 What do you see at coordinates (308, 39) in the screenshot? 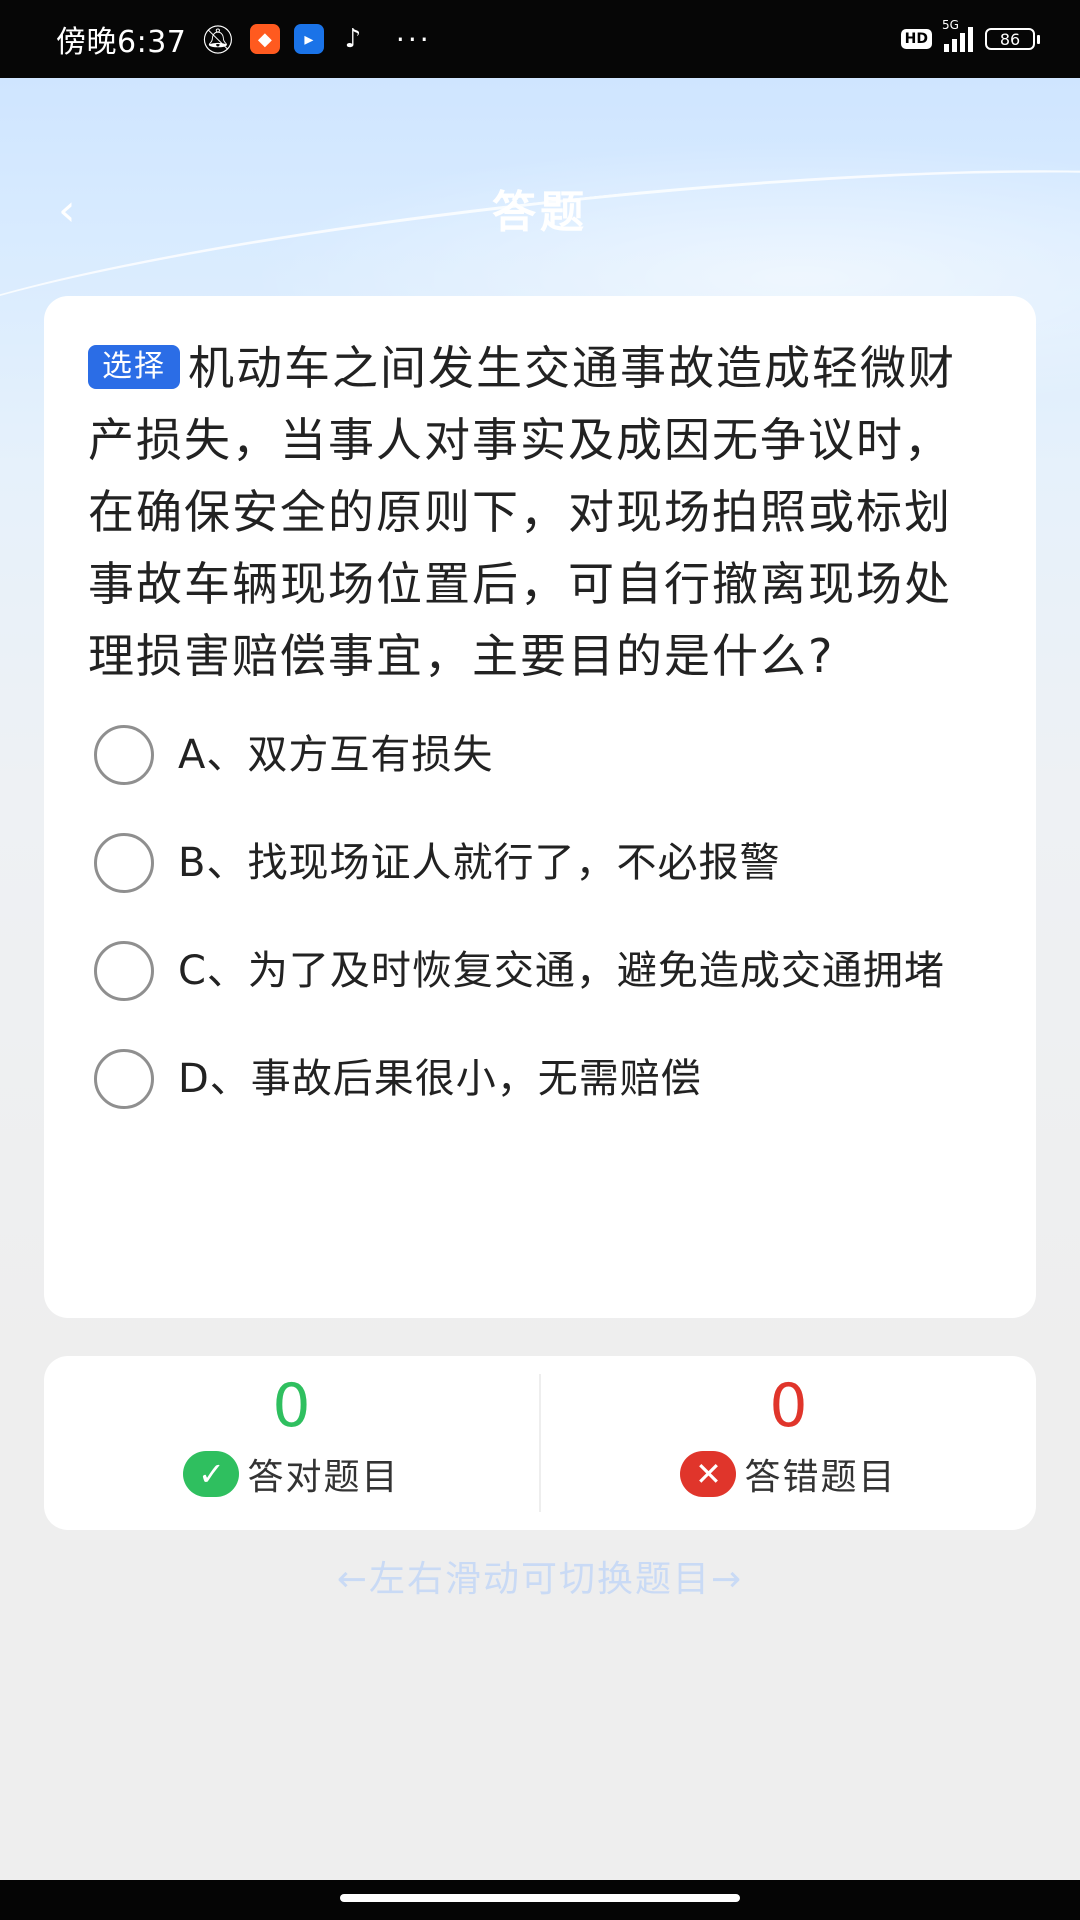
I see `app-blue-icon: ▸` at bounding box center [308, 39].